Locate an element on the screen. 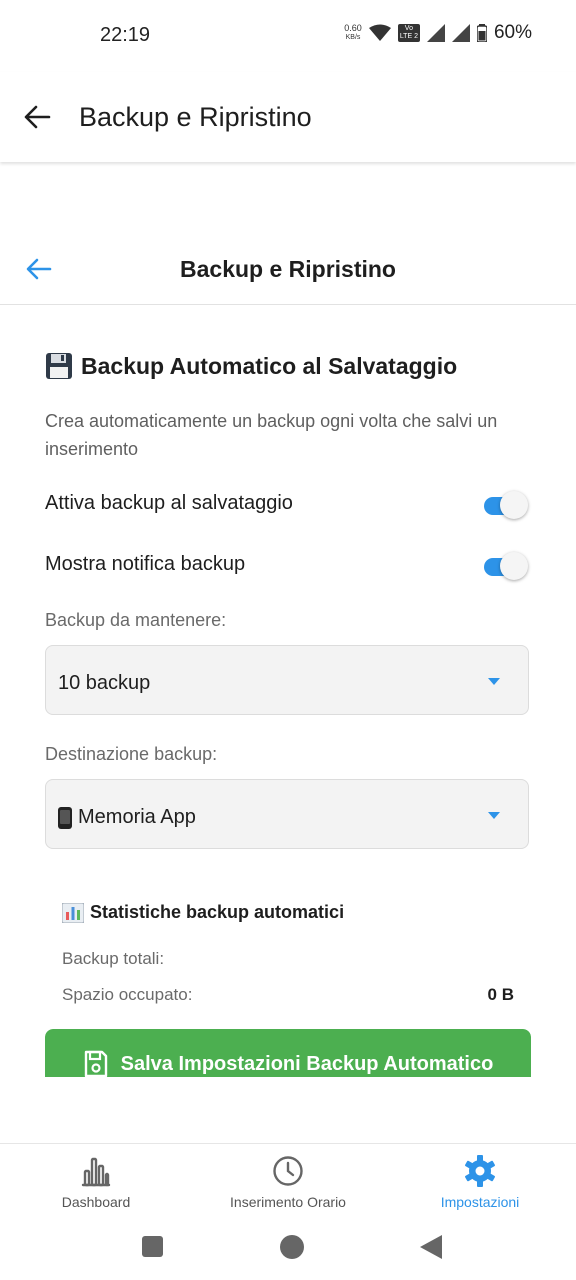 The image size is (576, 1280). nav-inserimento-orario: Inserimento Orario is located at coordinates (288, 1182).